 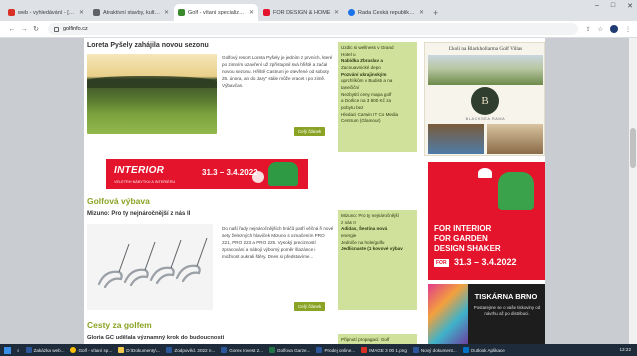 What do you see at coordinates (24, 29) in the screenshot?
I see `forward-arrow-icon: →` at bounding box center [24, 29].